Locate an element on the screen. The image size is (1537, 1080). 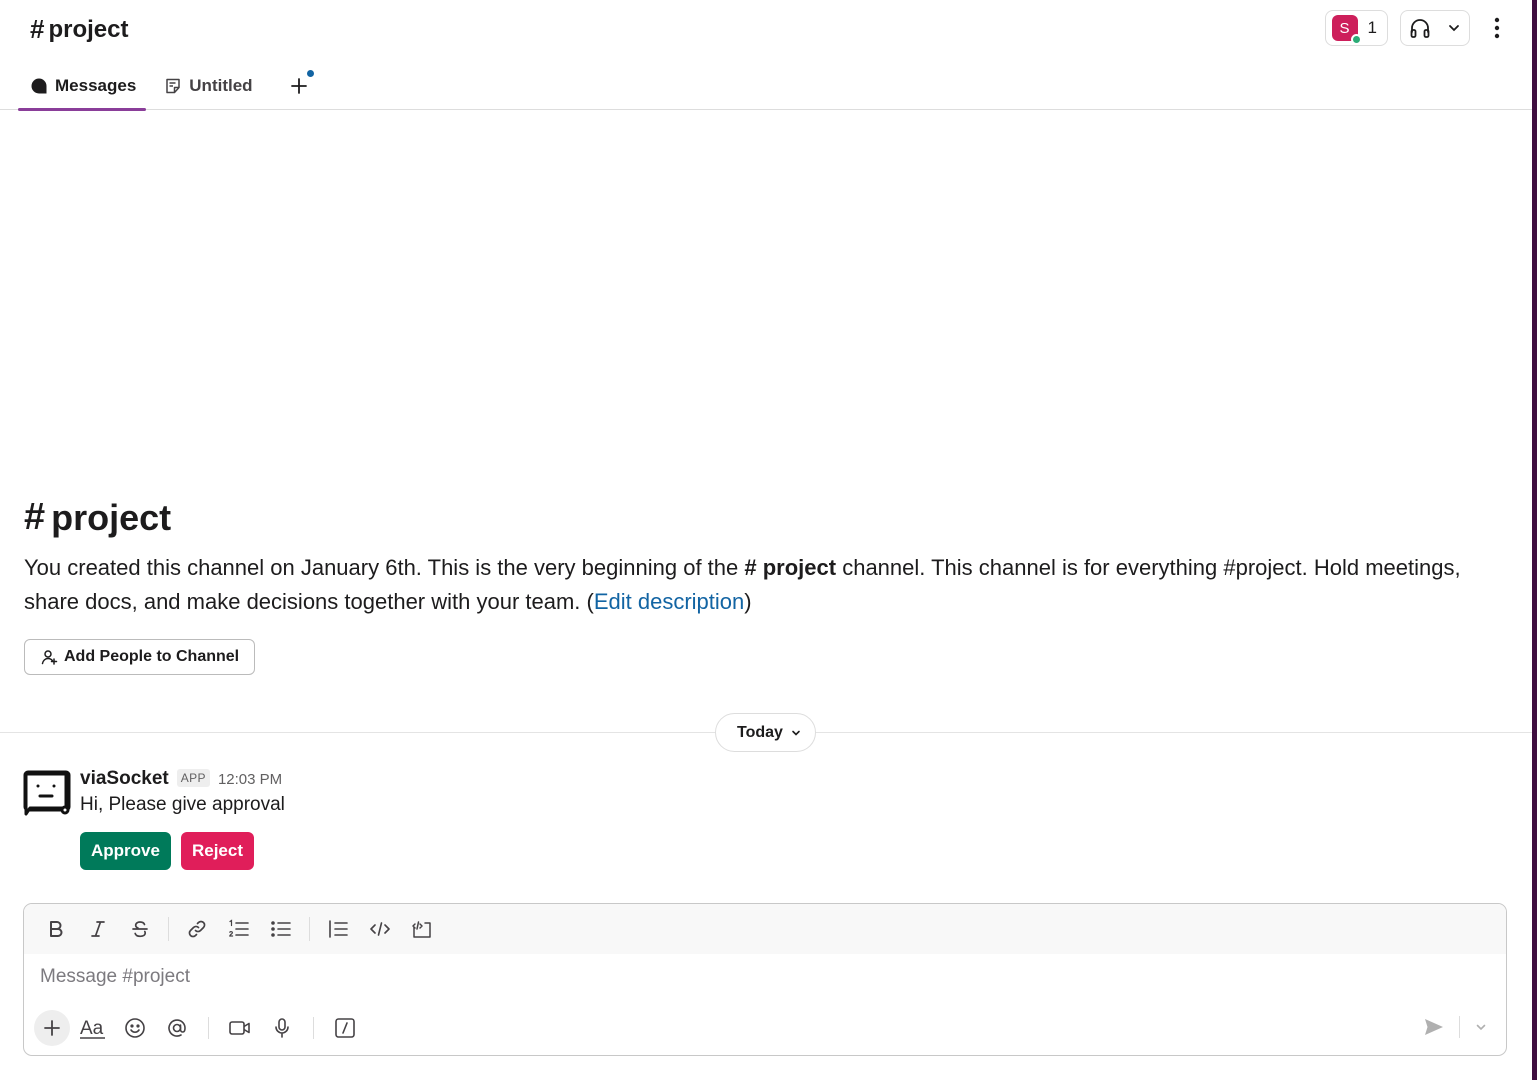
huddle-options-button is located at coordinates (1454, 28).